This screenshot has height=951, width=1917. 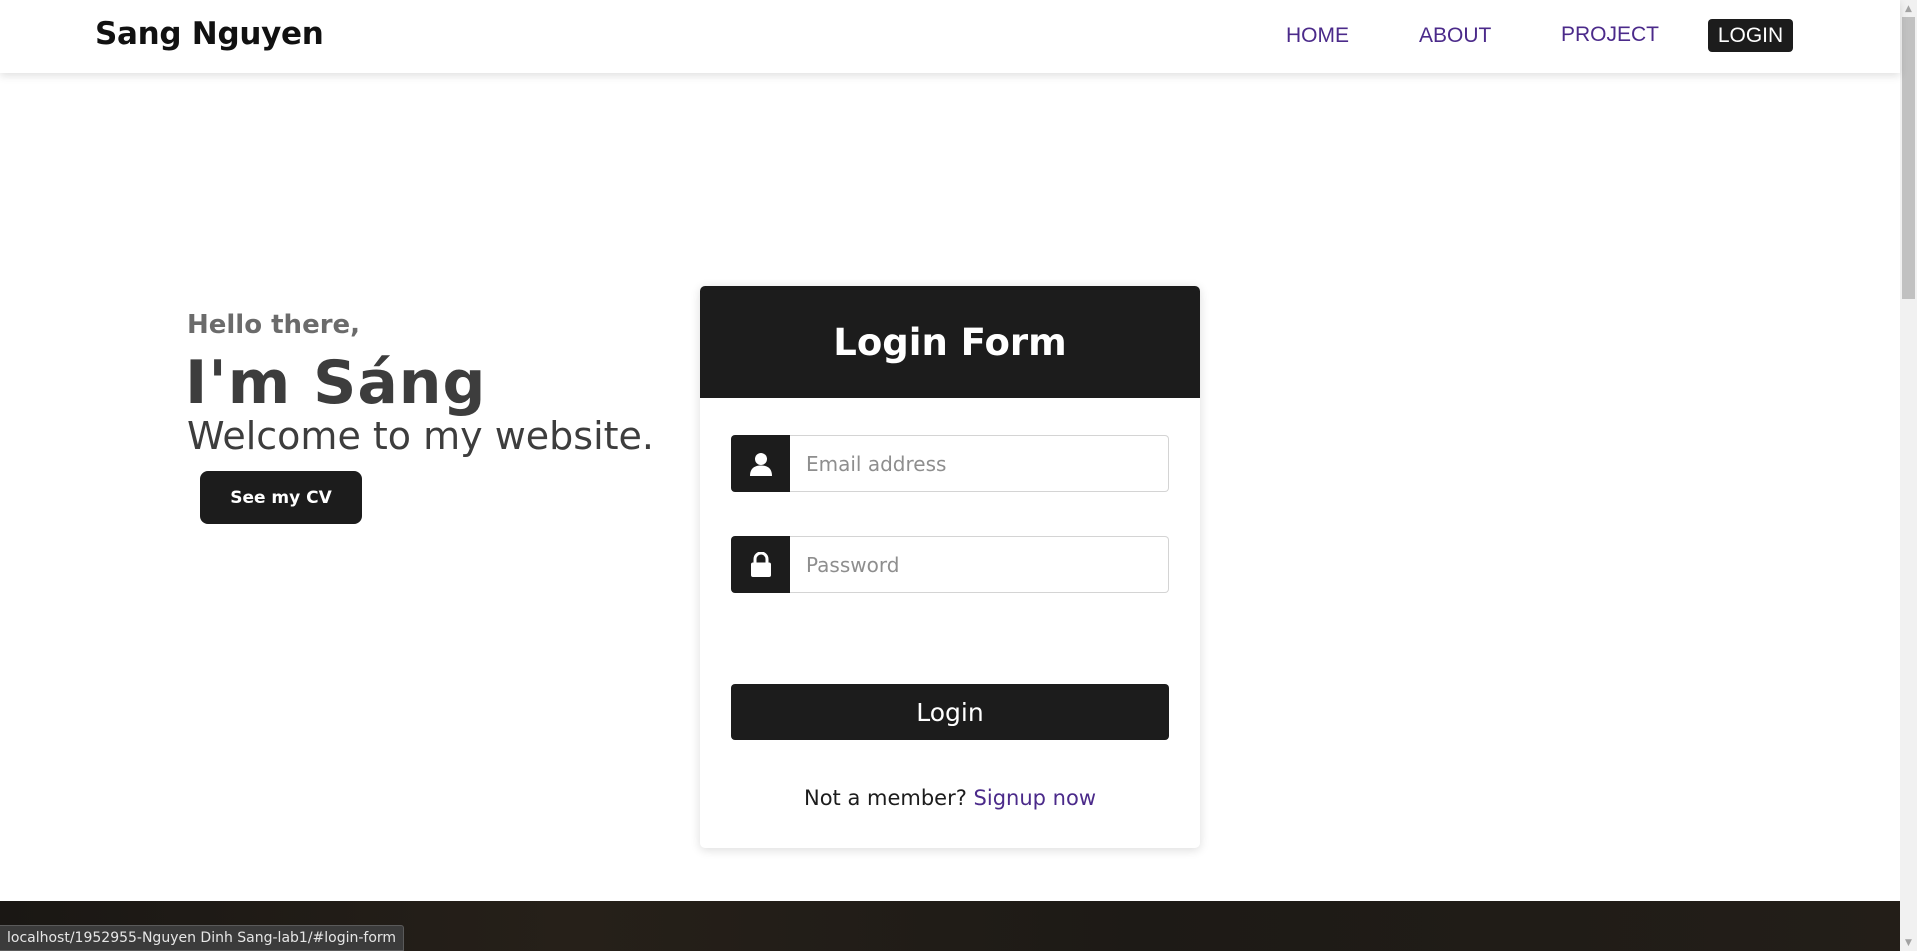 What do you see at coordinates (950, 36) in the screenshot?
I see `top-navbar: Sang Nguyen HOME ABOUT PROJECT LOGIN` at bounding box center [950, 36].